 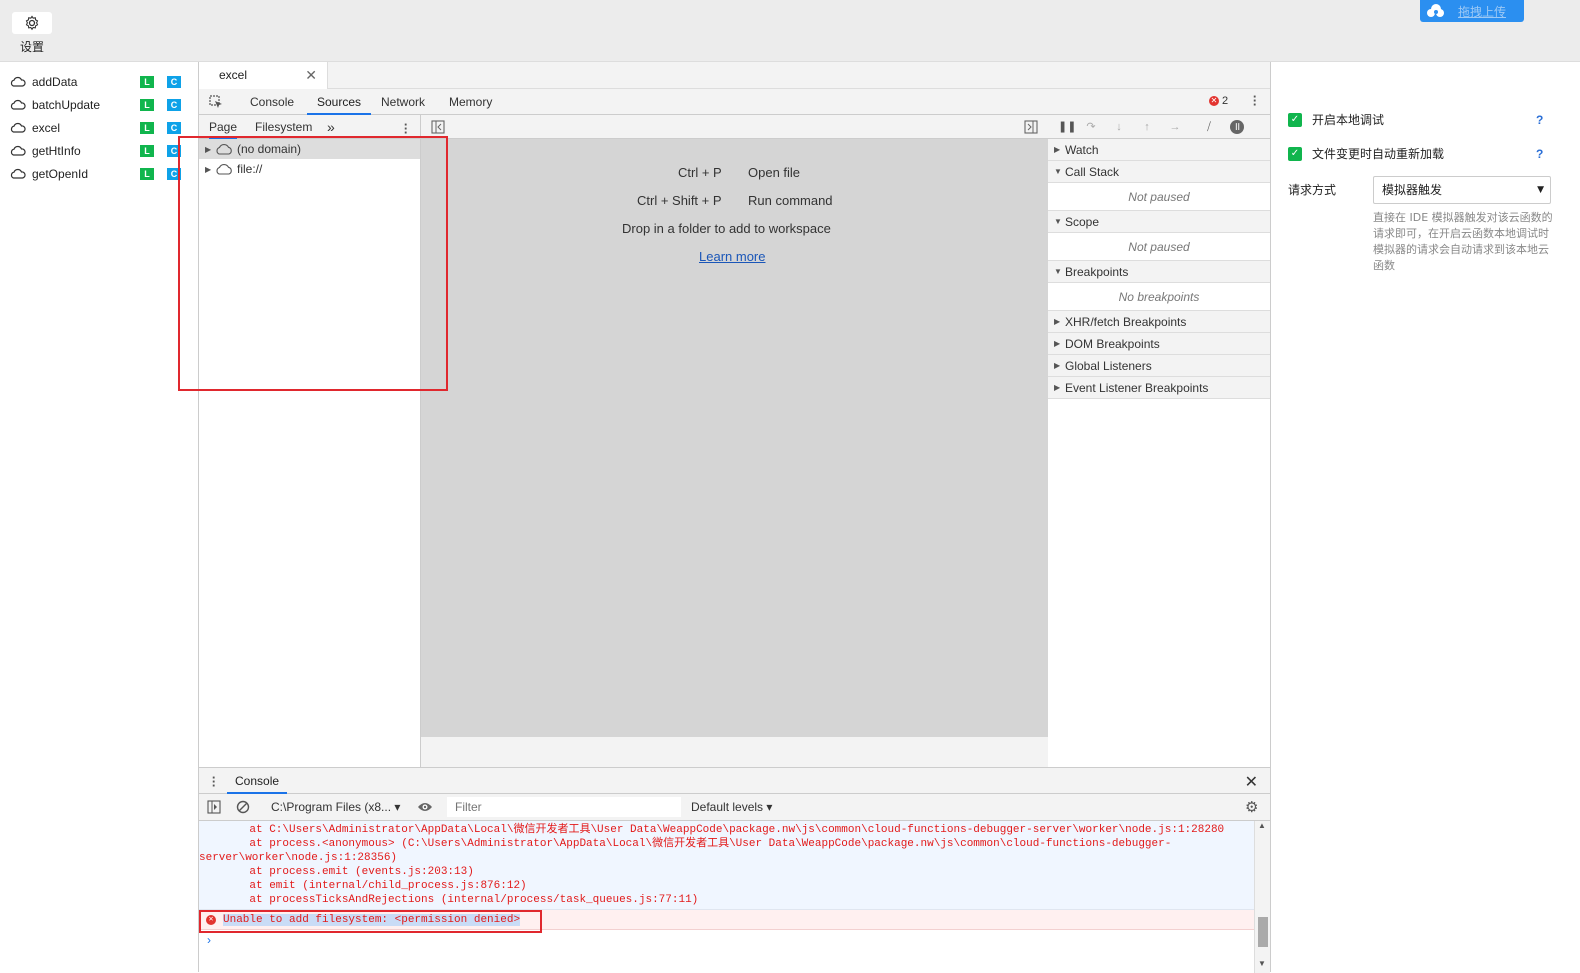 What do you see at coordinates (734, 75) in the screenshot?
I see `file-tabstrip: excel ✕` at bounding box center [734, 75].